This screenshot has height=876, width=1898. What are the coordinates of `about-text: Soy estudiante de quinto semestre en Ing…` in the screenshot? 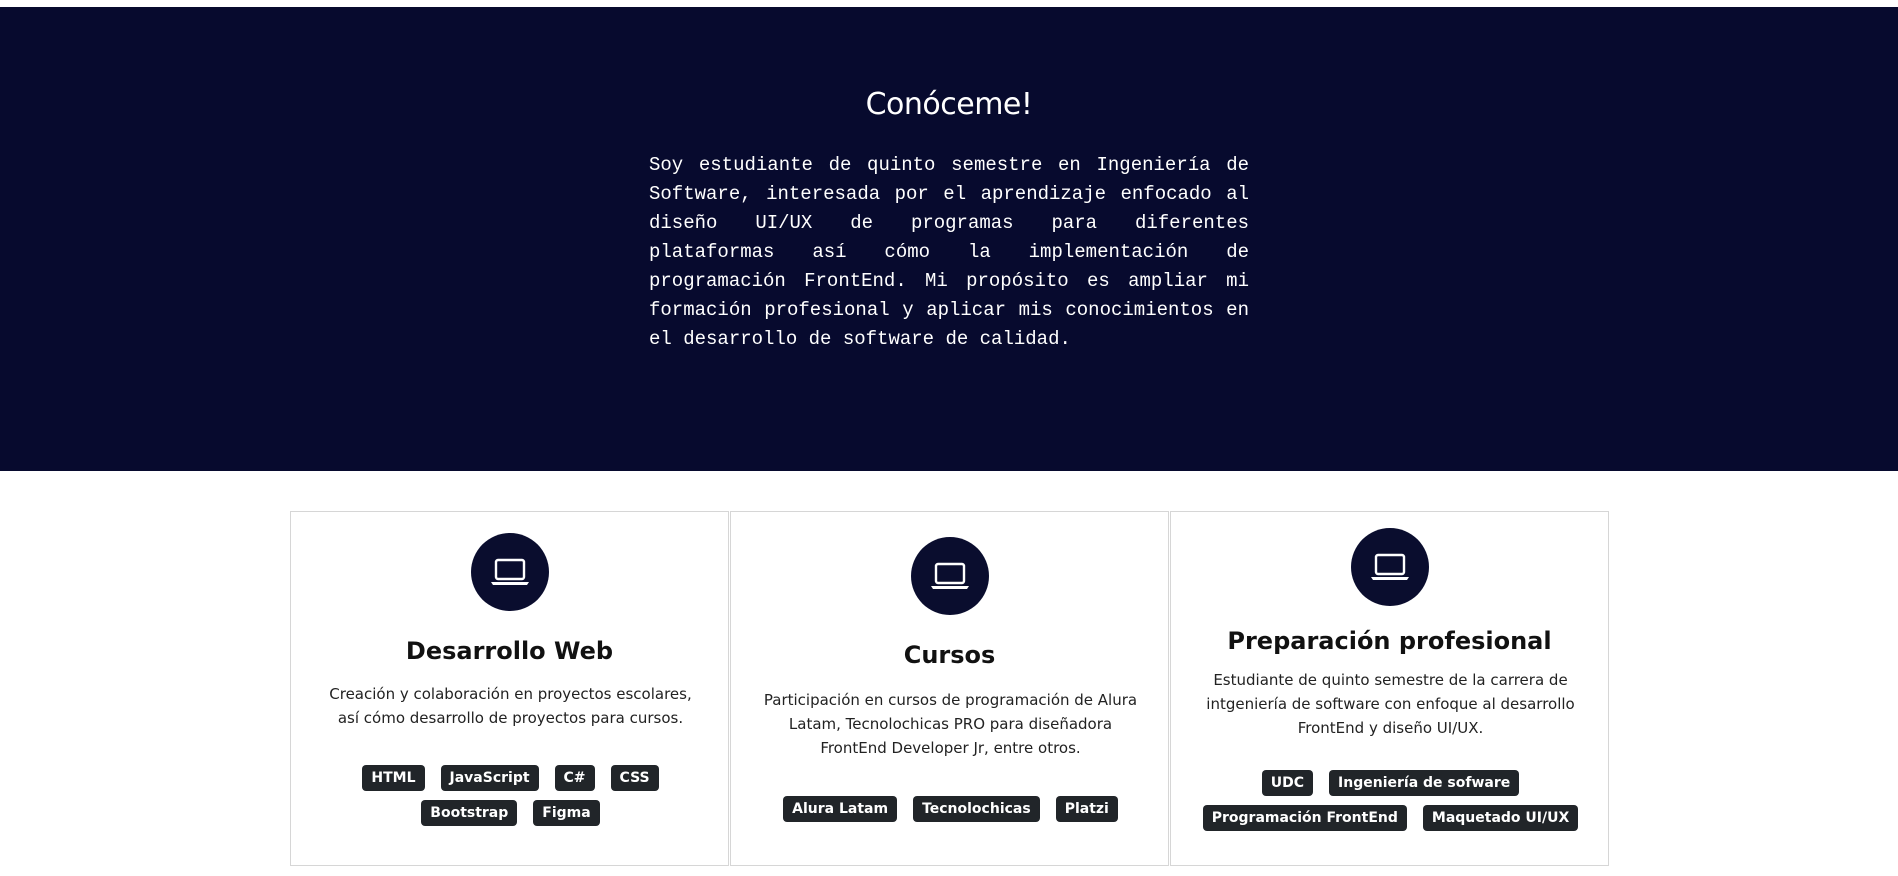 It's located at (949, 252).